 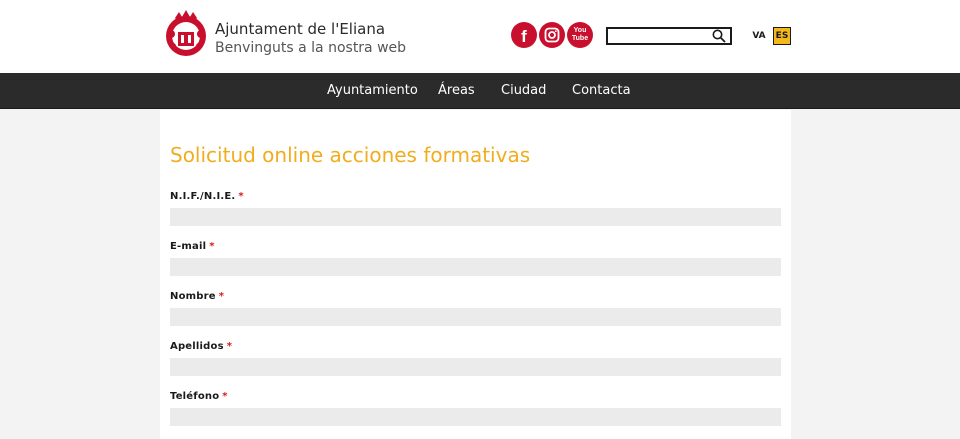 I want to click on telefono-label: Teléfono *, so click(x=199, y=396).